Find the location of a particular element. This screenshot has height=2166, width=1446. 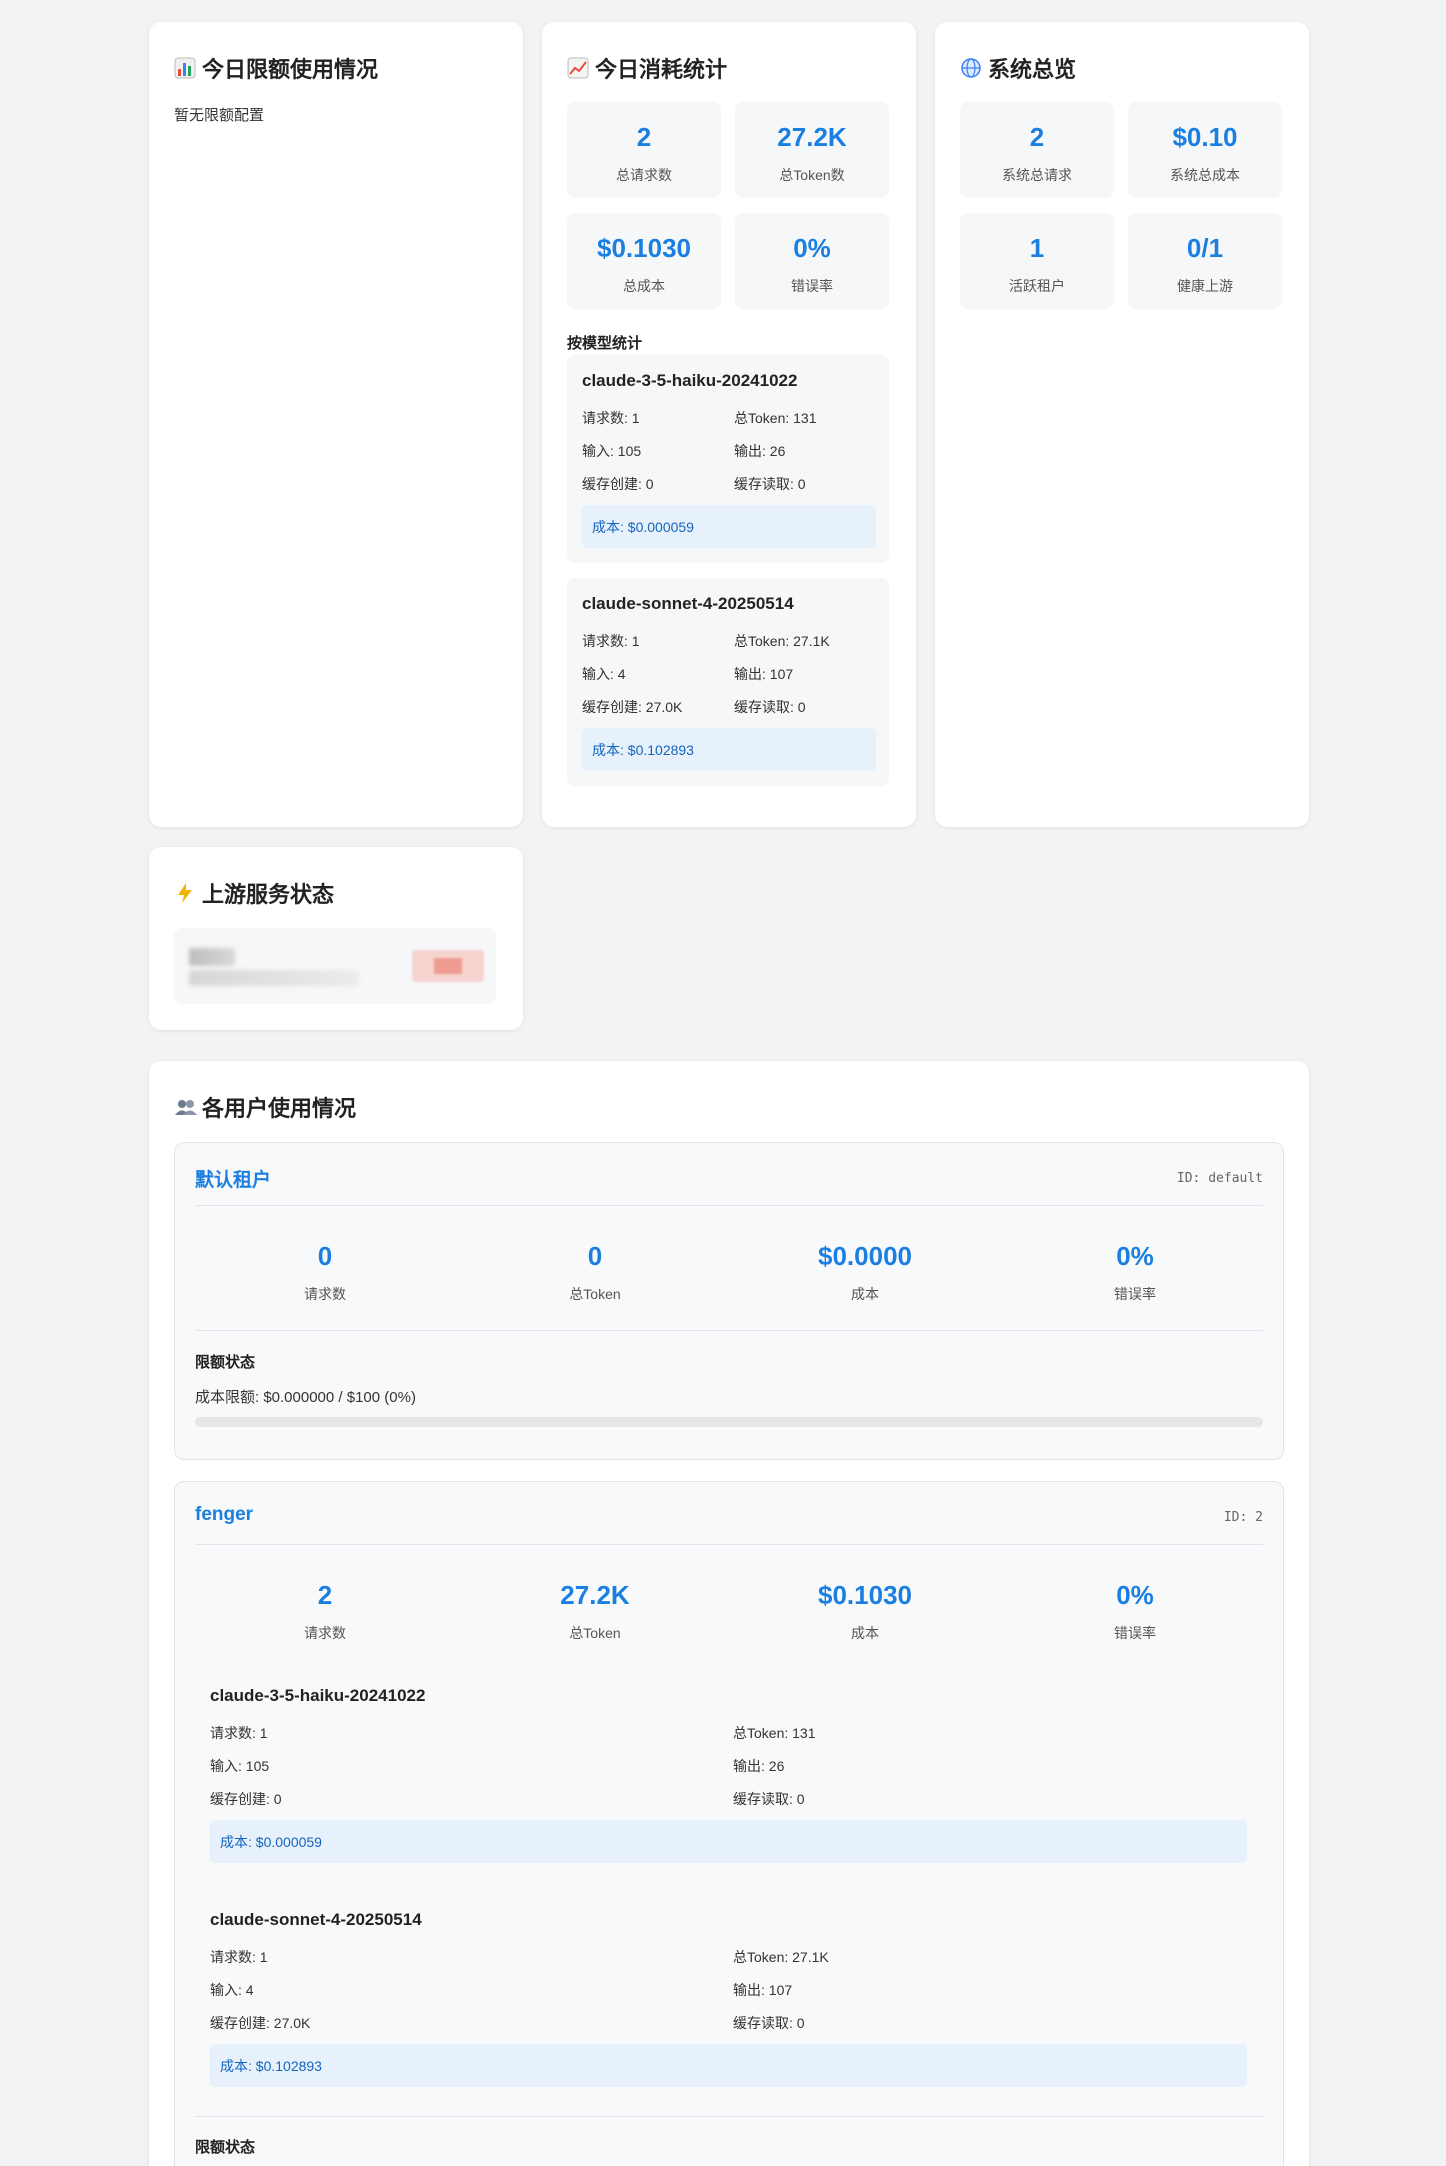

stat-active-tenants: 1 活跃租户 is located at coordinates (1037, 261).